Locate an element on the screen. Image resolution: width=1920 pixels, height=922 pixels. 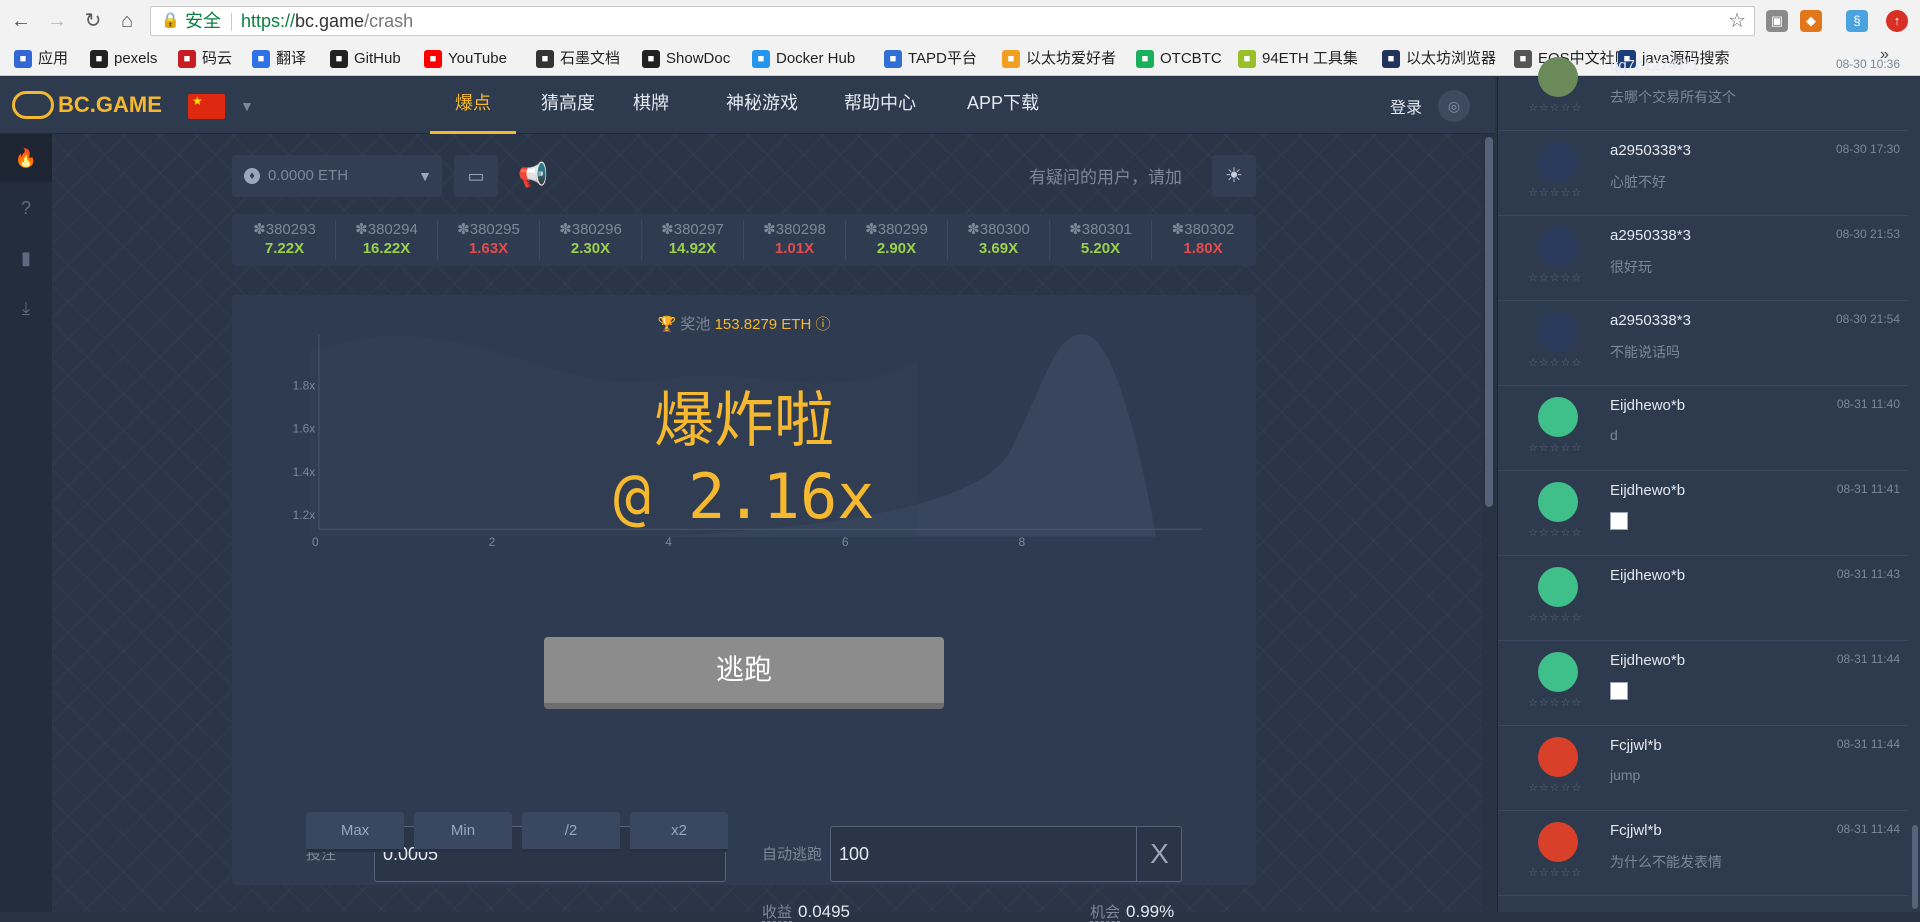
bust-display: 爆炸啦 @ 2.16x is located at coordinates (744, 461).